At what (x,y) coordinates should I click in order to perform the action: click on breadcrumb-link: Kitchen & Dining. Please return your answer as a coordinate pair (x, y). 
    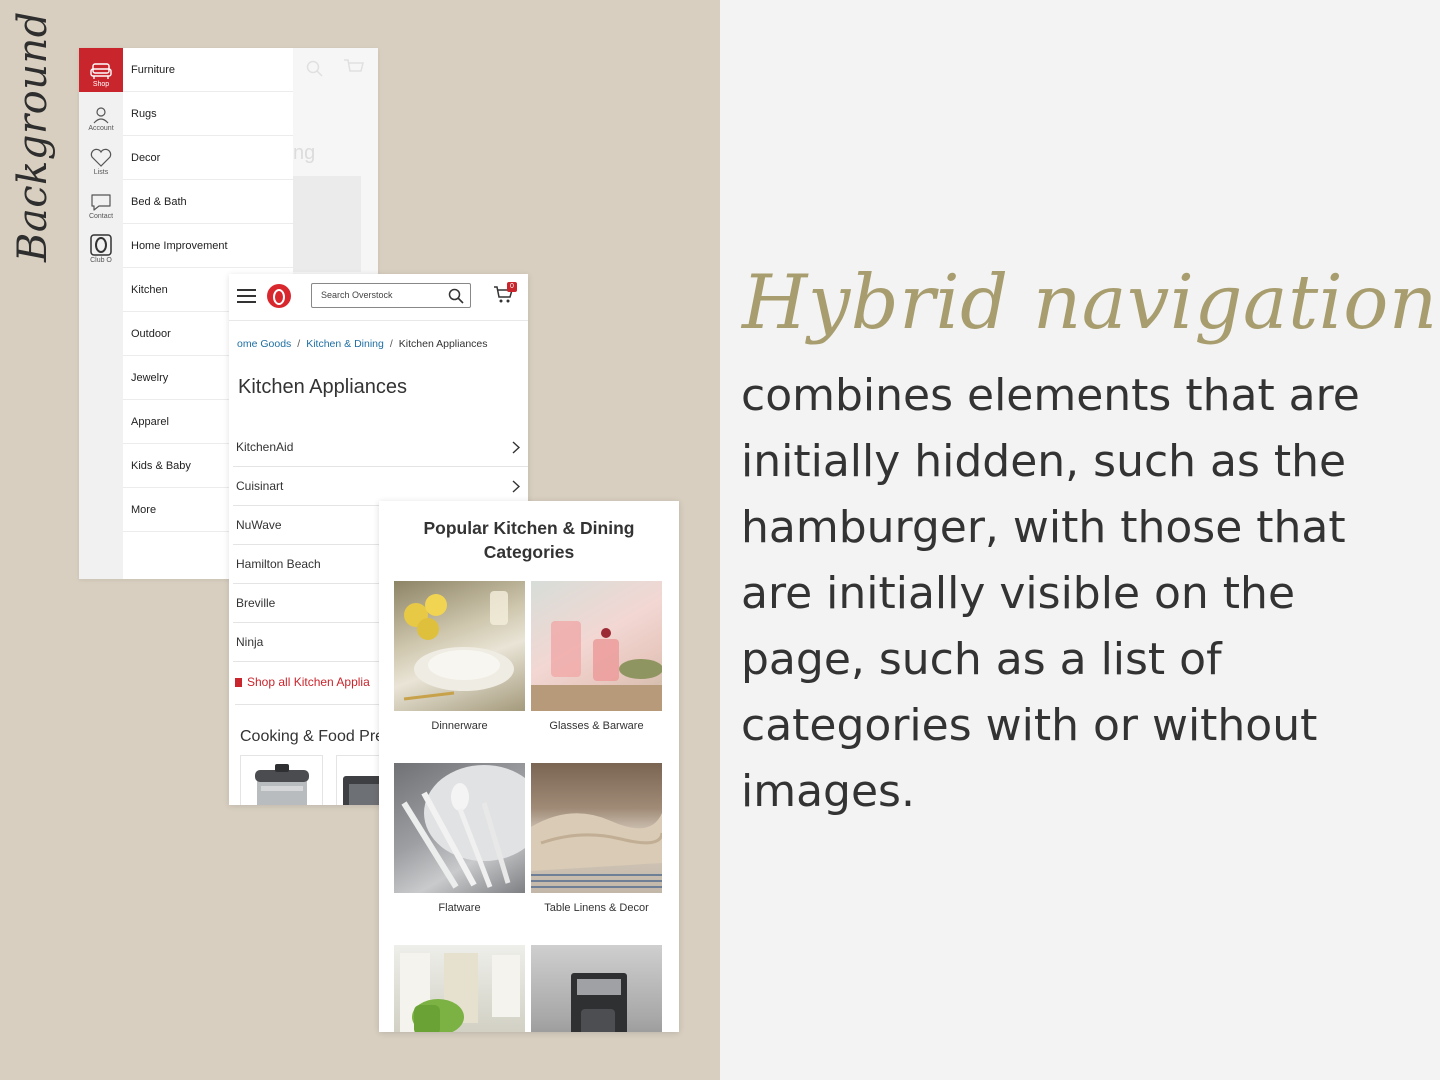
    Looking at the image, I should click on (345, 344).